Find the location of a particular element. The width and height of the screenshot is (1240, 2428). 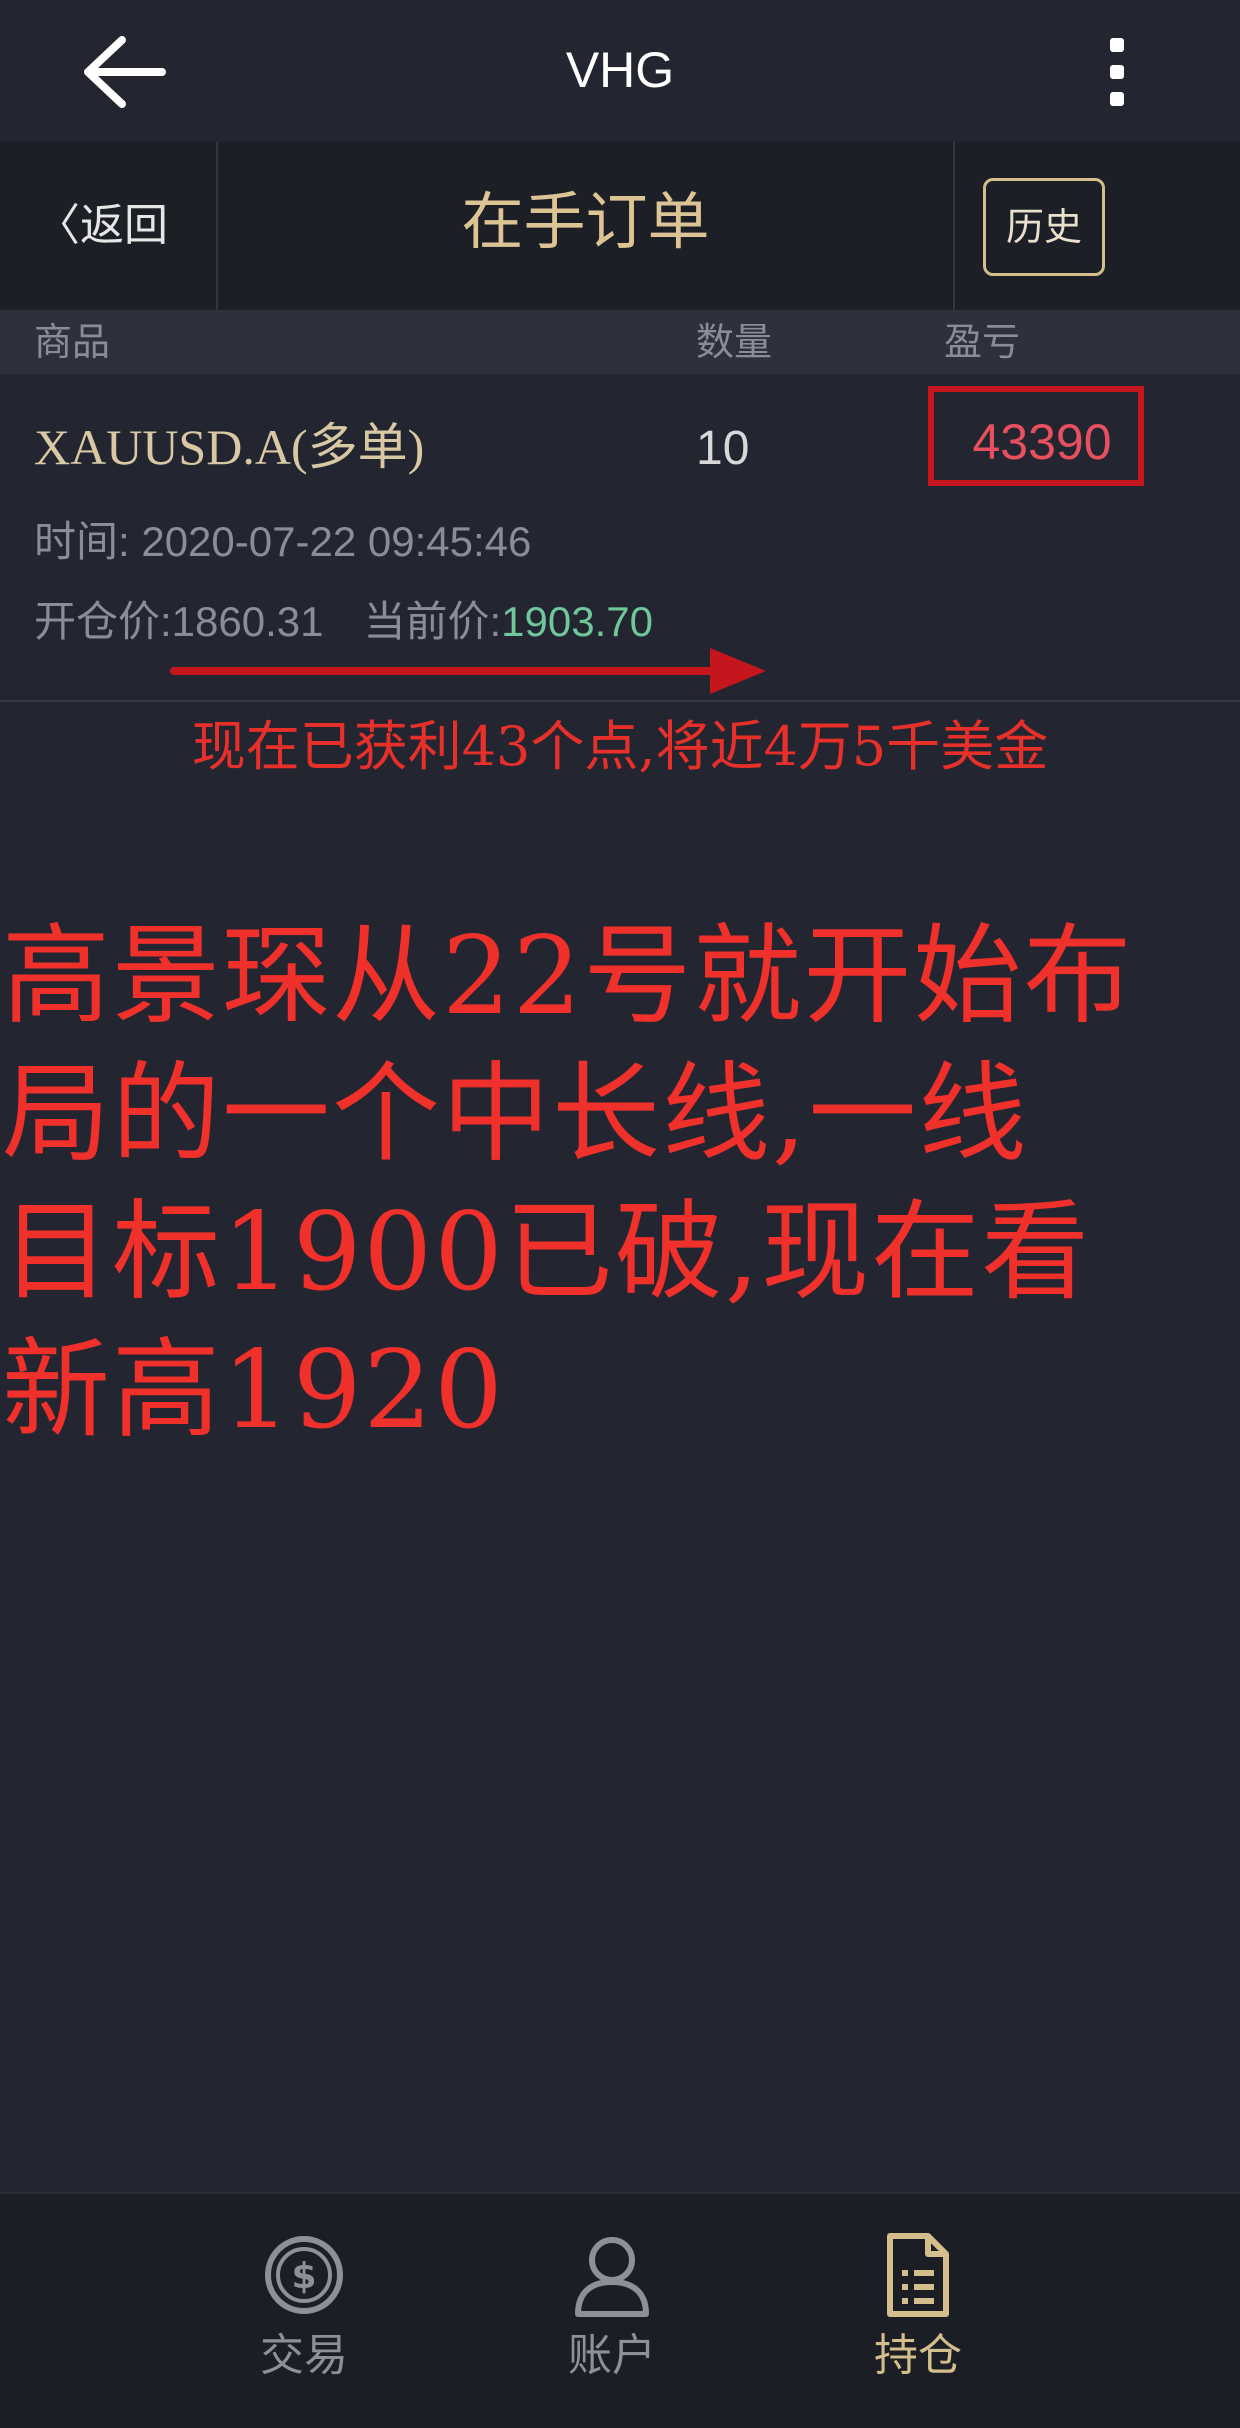

nav-label: 交易 is located at coordinates (304, 2355).